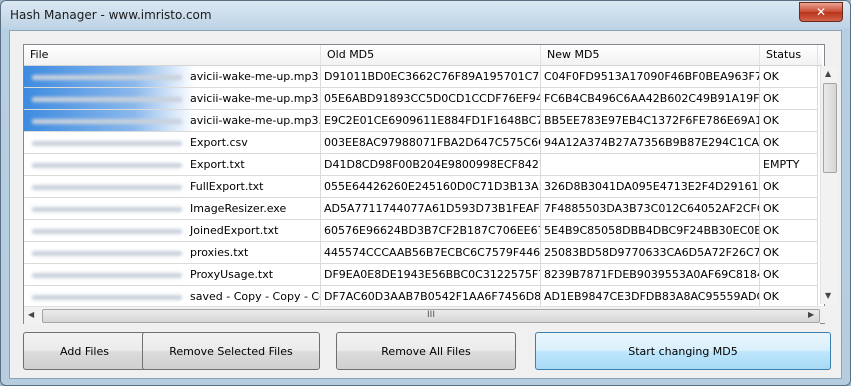 This screenshot has height=386, width=851. I want to click on cell-new-md5: C04F0FD9513A17090F46BF0BEA963F73, so click(650, 77).